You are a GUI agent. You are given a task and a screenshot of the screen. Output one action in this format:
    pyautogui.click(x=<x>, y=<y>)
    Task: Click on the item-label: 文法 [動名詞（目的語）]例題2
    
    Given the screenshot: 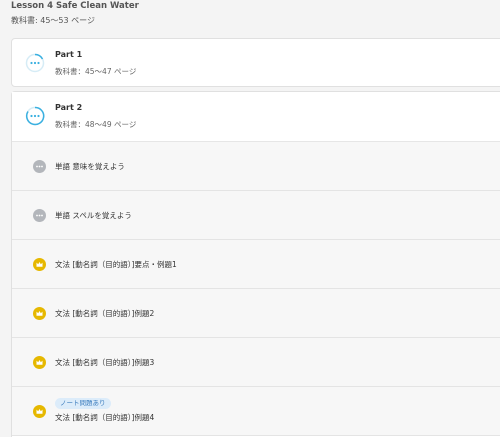 What is the action you would take?
    pyautogui.click(x=105, y=313)
    